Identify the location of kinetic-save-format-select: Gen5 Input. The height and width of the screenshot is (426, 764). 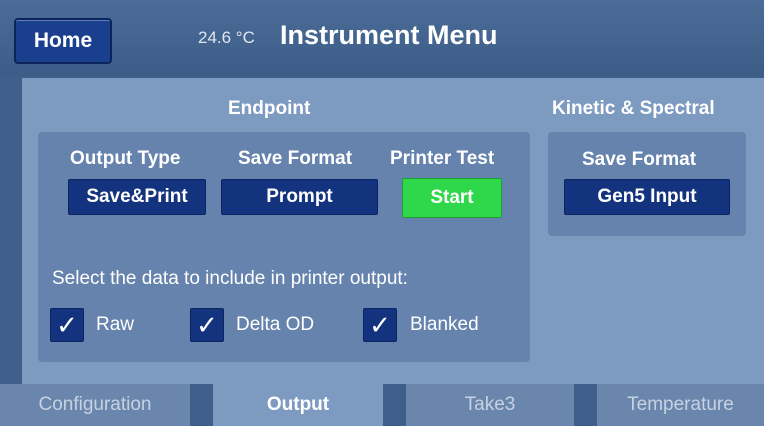
(647, 197).